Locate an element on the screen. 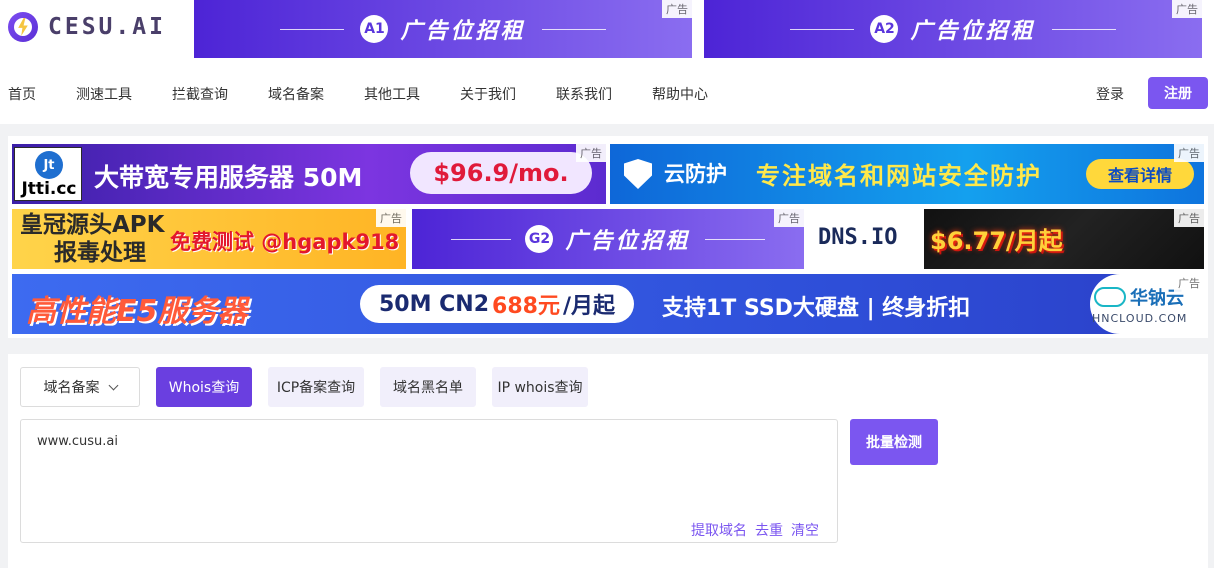  site-logo: CESU.AI is located at coordinates (87, 27).